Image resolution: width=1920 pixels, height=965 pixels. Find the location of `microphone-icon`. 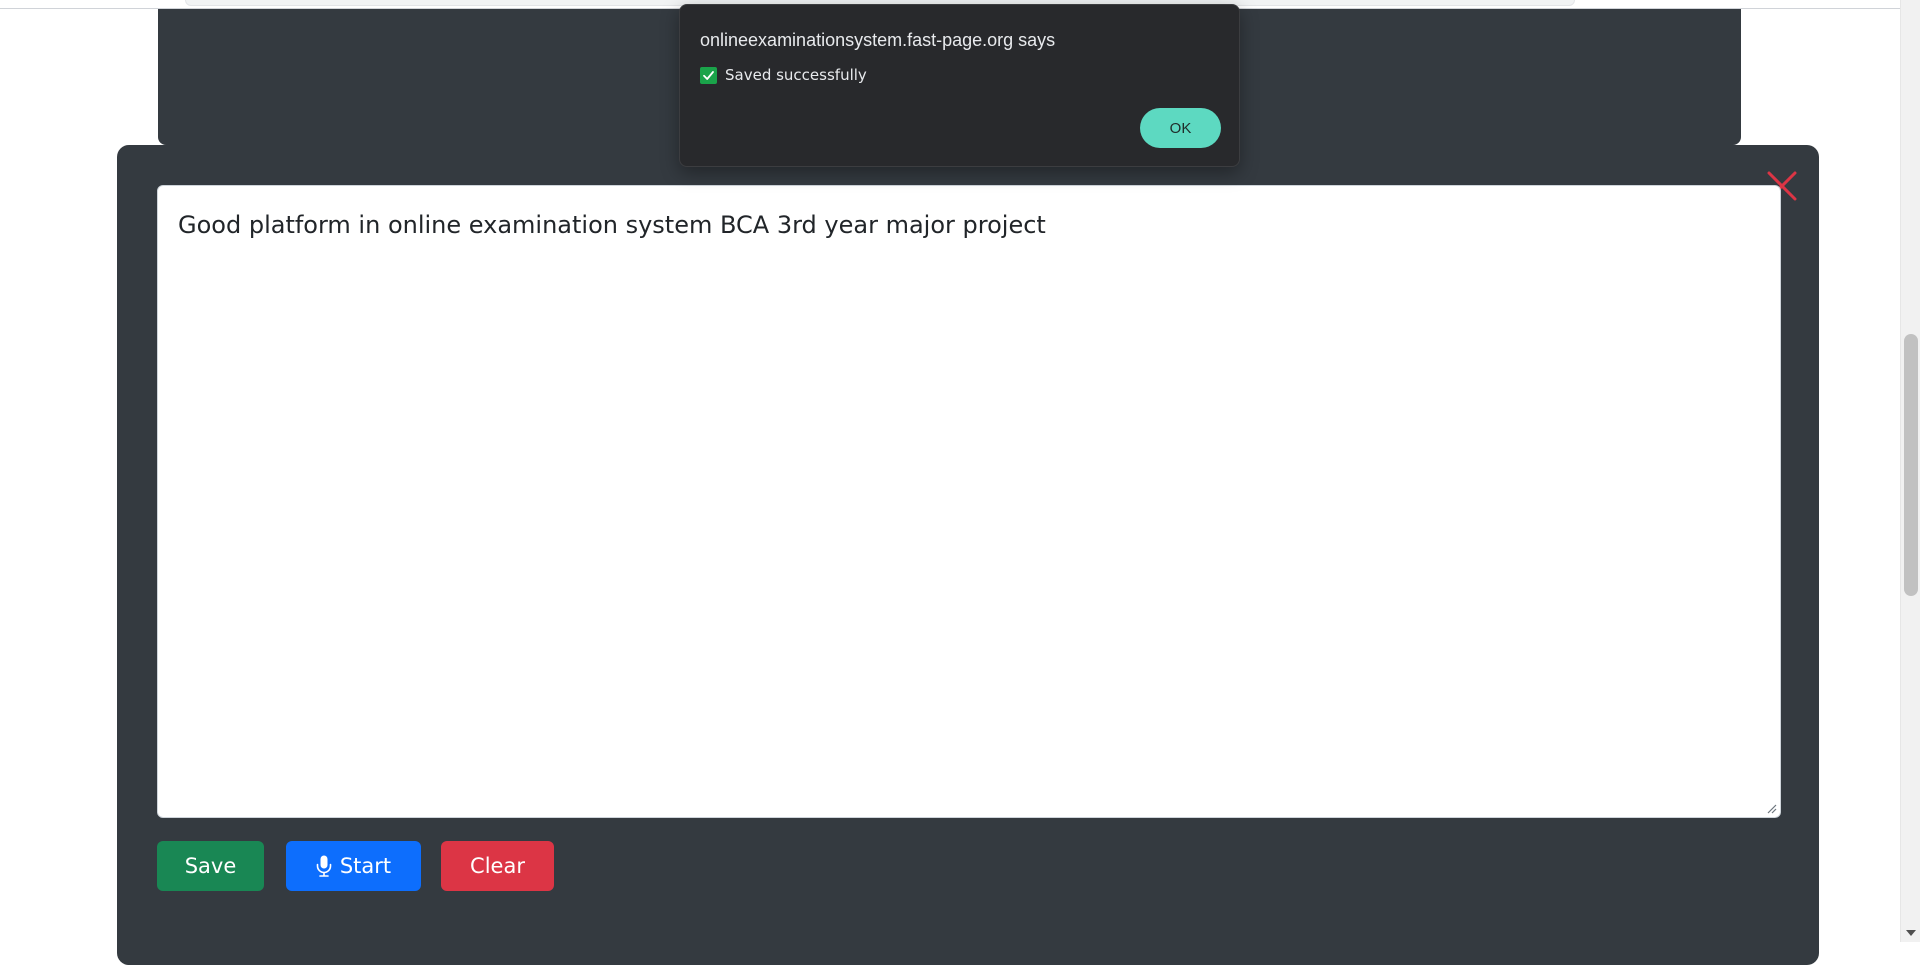

microphone-icon is located at coordinates (324, 866).